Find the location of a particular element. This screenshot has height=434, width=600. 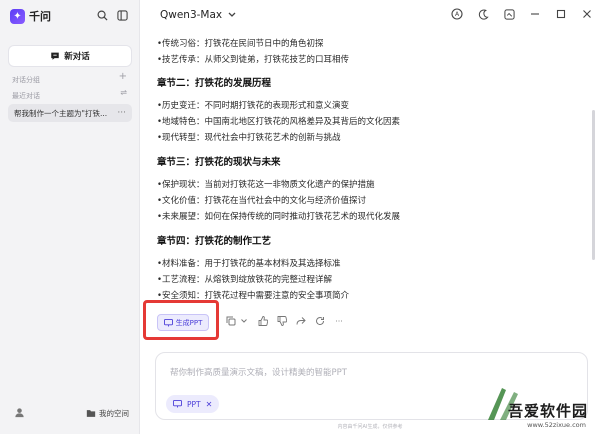

list-item: •未来展望：如何在保持传统的同时推动打铁花艺术的现代化发展 is located at coordinates (279, 217).